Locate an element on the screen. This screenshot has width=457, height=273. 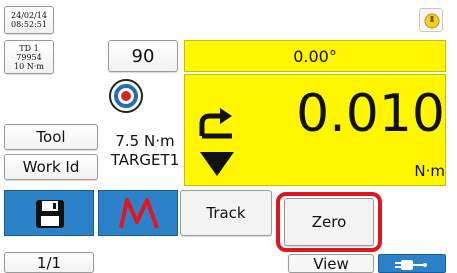
work-id-button: Work Id is located at coordinates (51, 167).